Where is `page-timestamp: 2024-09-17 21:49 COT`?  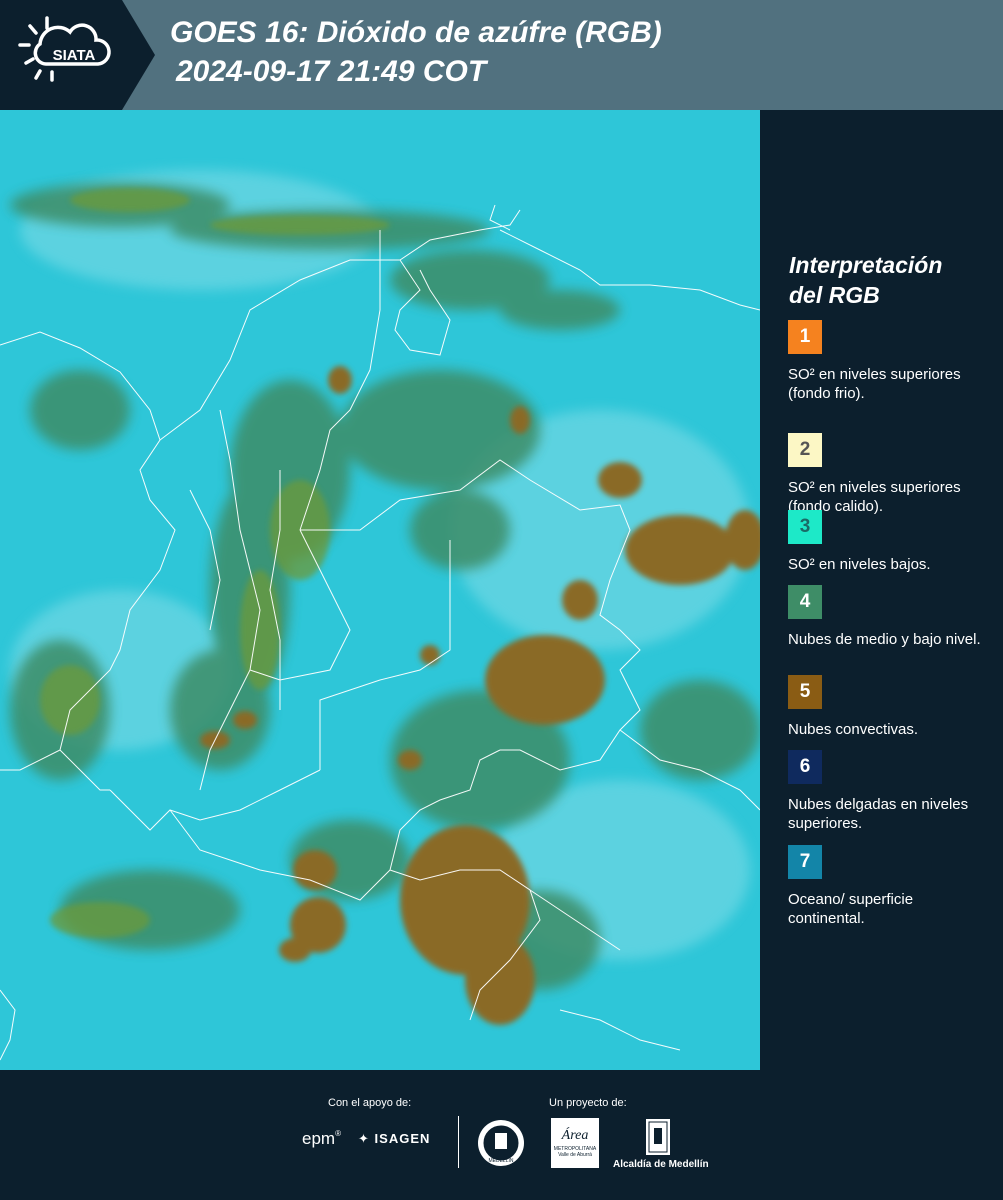
page-timestamp: 2024-09-17 21:49 COT is located at coordinates (331, 71).